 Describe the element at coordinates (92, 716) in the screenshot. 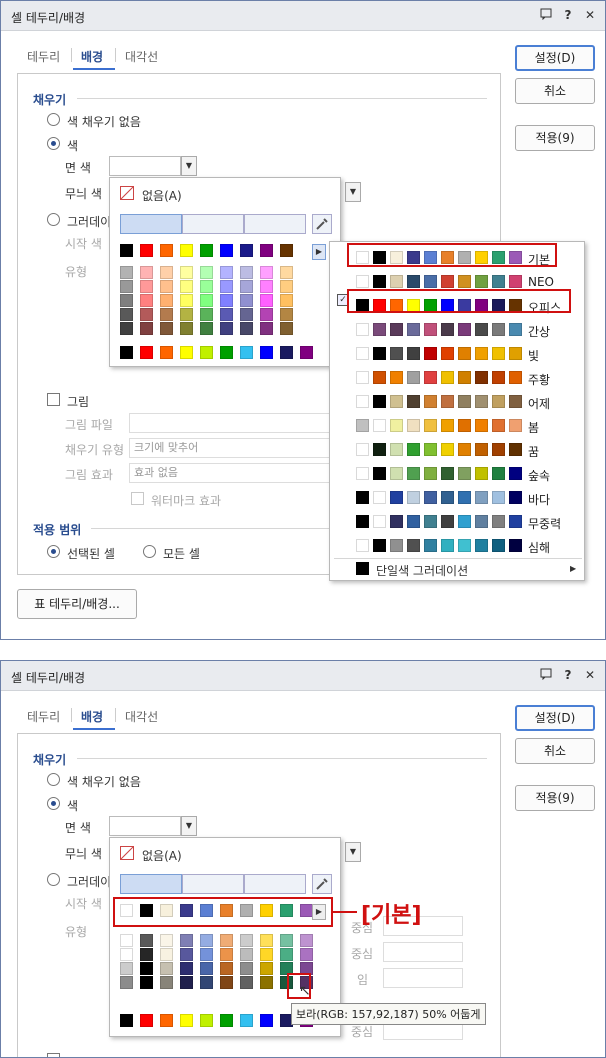

I see `tab-background: 배경` at that location.